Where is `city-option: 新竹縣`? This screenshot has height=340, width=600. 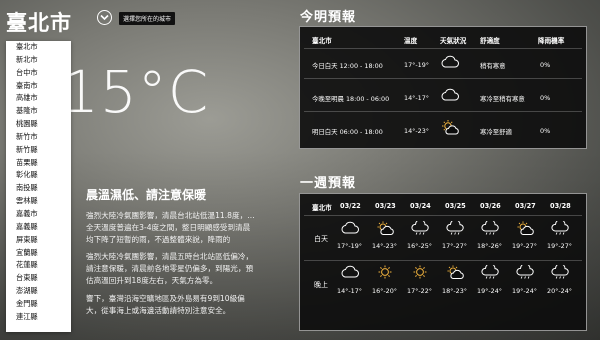 city-option: 新竹縣 is located at coordinates (38, 150).